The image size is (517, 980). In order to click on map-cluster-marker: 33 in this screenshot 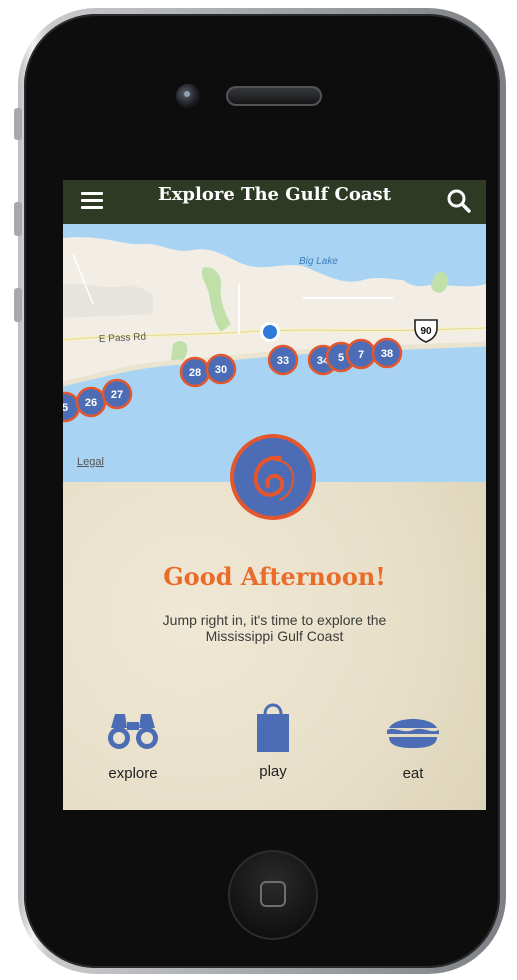, I will do `click(283, 360)`.